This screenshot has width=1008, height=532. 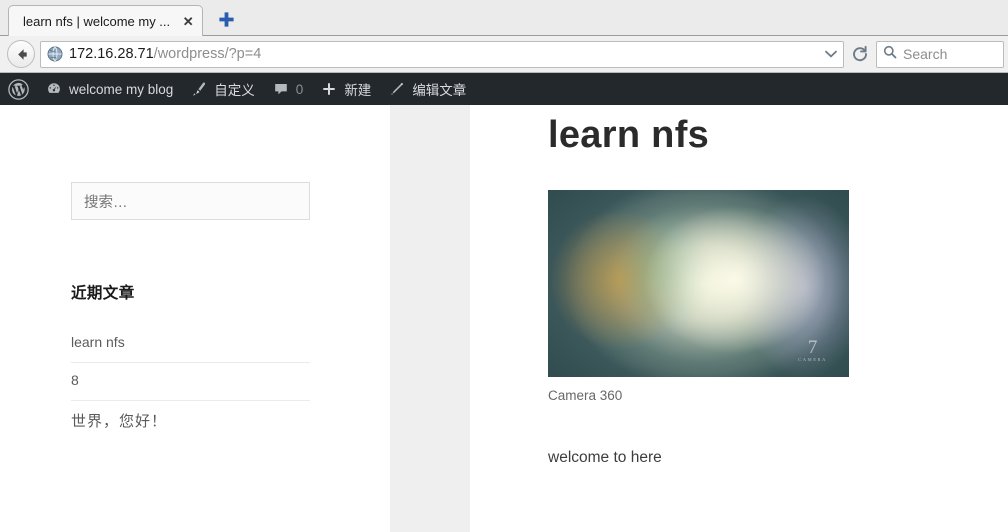 I want to click on dashboard-icon, so click(x=54, y=89).